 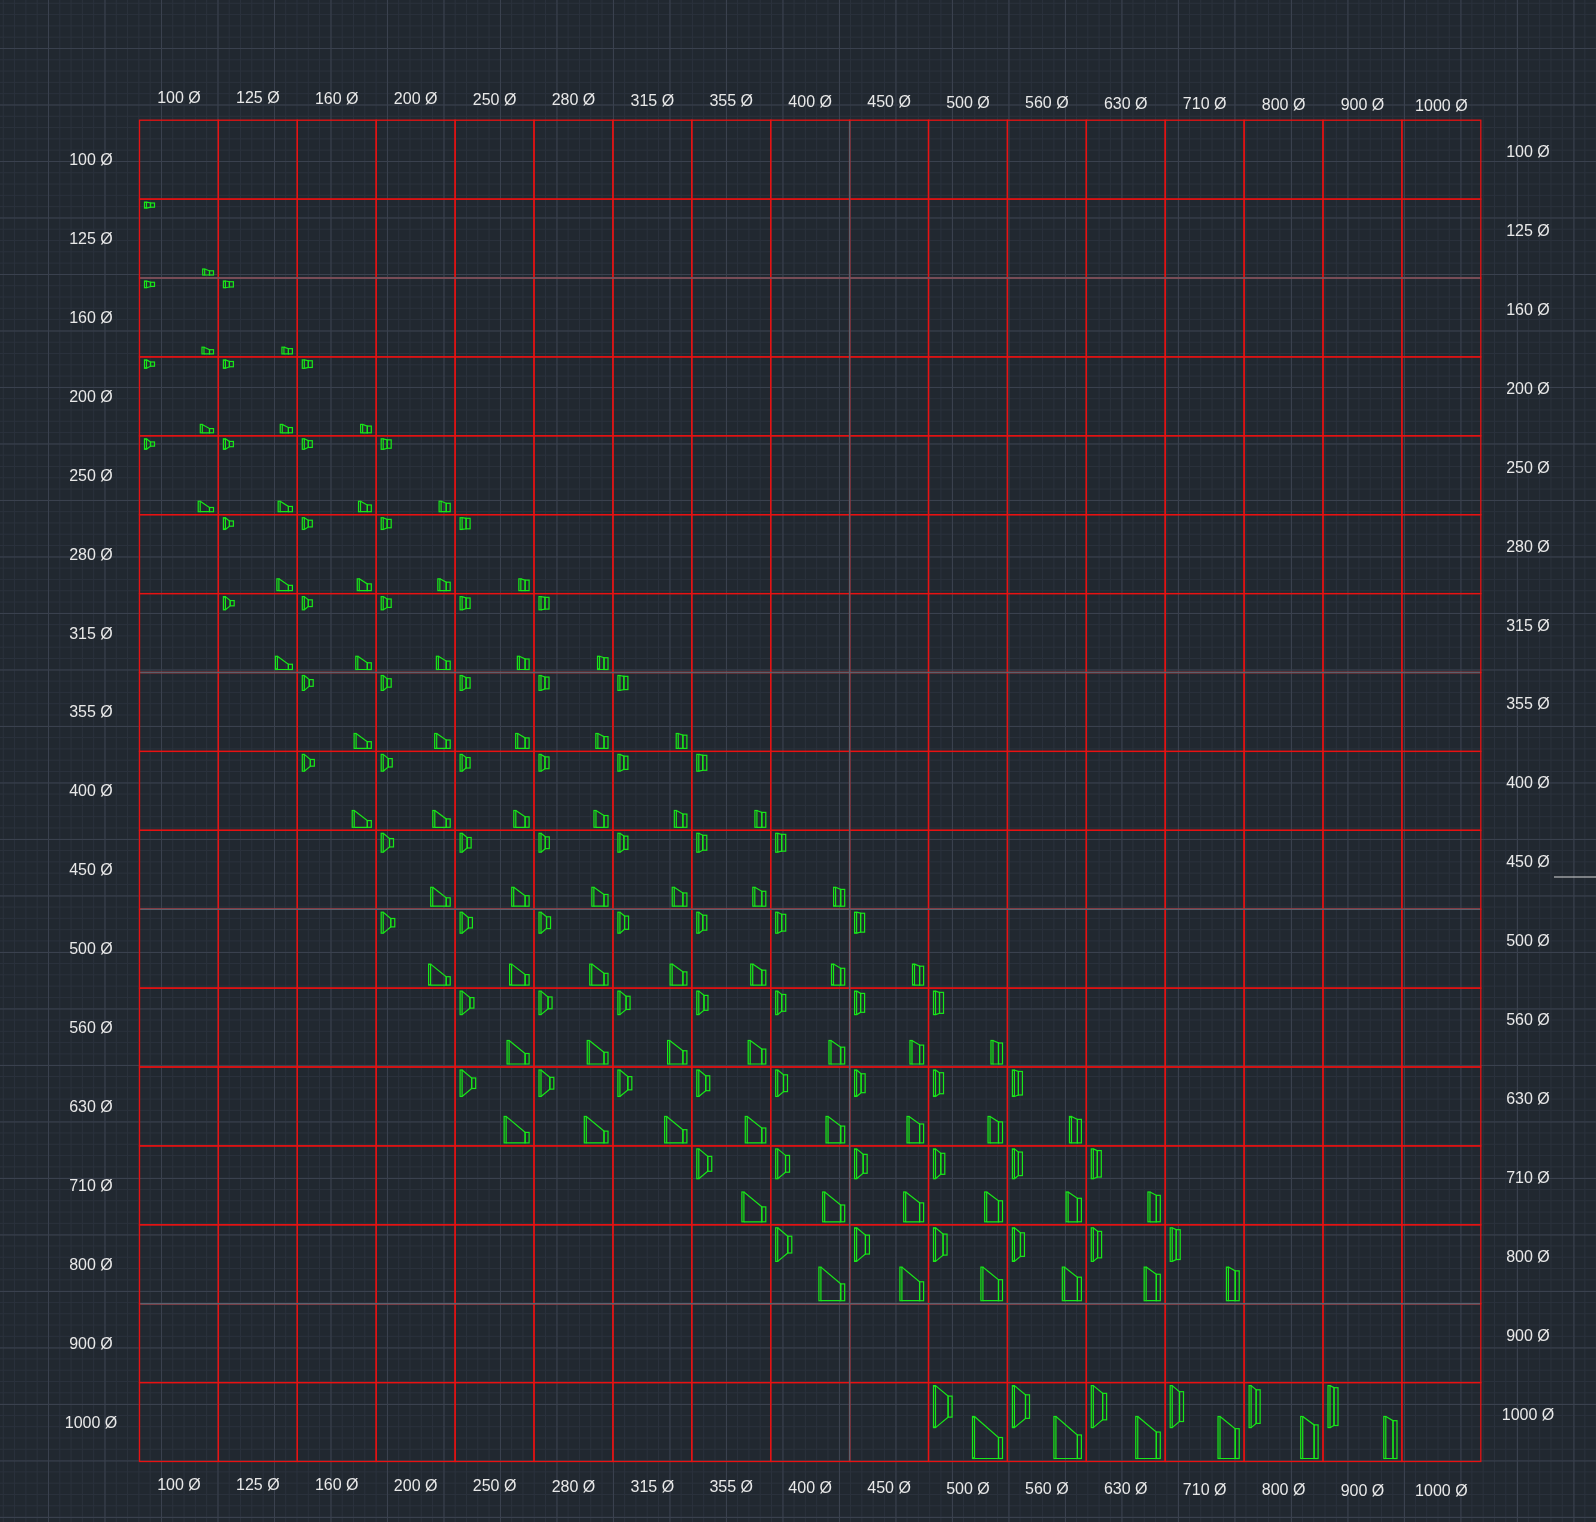 What do you see at coordinates (1528, 1098) in the screenshot?
I see `row-label: 630 Ø` at bounding box center [1528, 1098].